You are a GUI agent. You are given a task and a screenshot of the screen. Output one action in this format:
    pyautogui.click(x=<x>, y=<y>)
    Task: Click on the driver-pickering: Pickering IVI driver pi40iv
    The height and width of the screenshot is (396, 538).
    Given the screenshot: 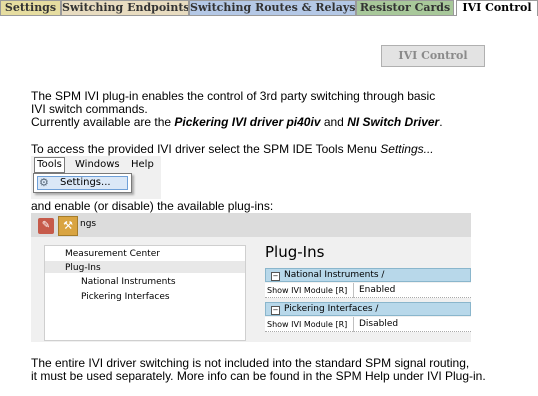 What is the action you would take?
    pyautogui.click(x=247, y=122)
    